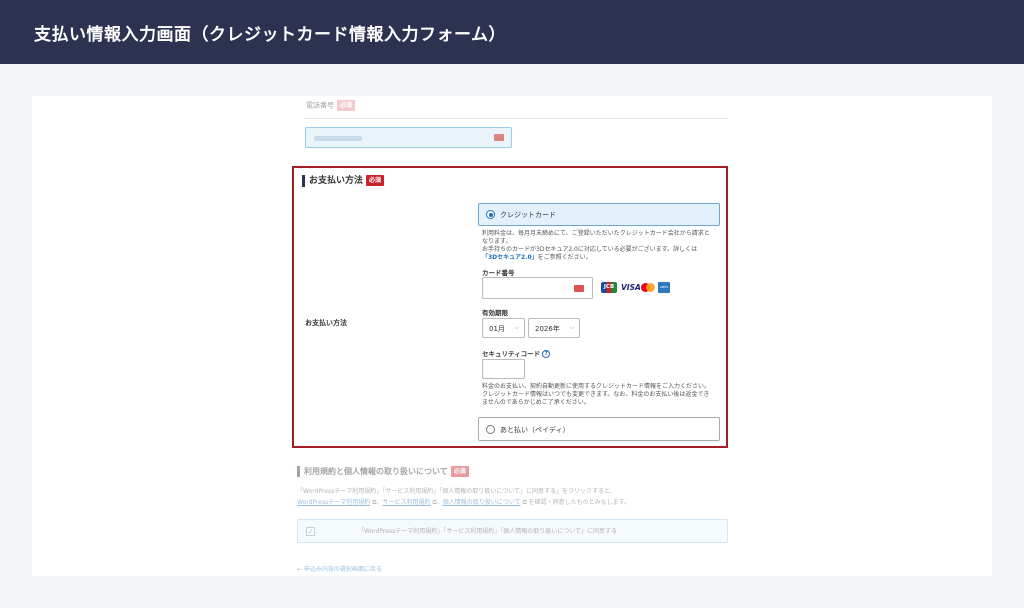 This screenshot has width=1024, height=608. Describe the element at coordinates (599, 429) in the screenshot. I see `paidy-option: あと払い（ペイディ）` at that location.